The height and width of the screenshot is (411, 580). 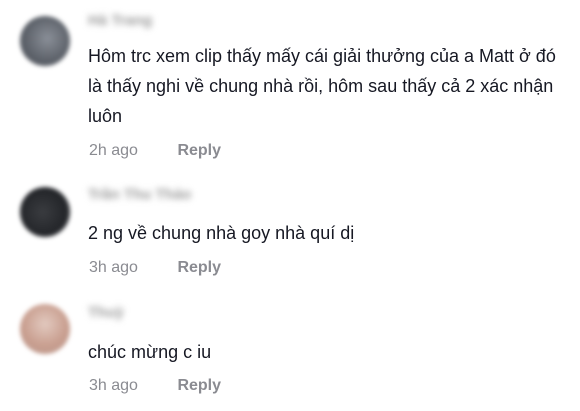 I want to click on comment-text: chúc mừng c iu, so click(x=150, y=352).